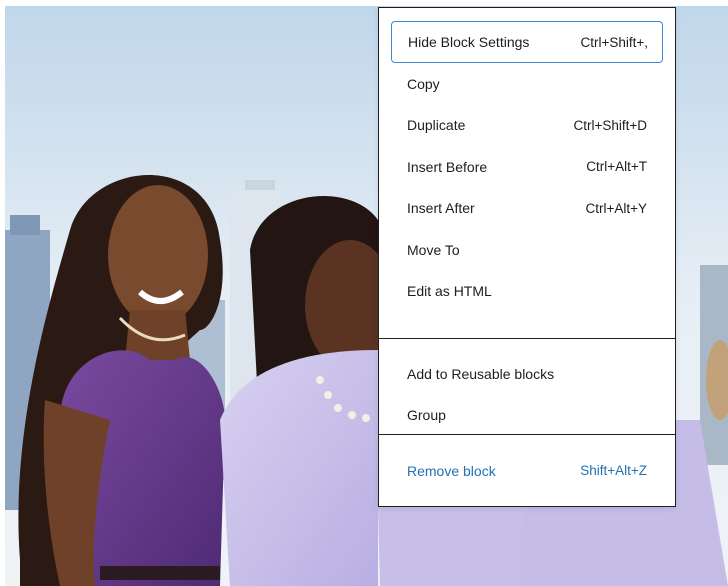 The width and height of the screenshot is (728, 586). I want to click on menu-item-shortcut: Shift+Alt+Z, so click(613, 471).